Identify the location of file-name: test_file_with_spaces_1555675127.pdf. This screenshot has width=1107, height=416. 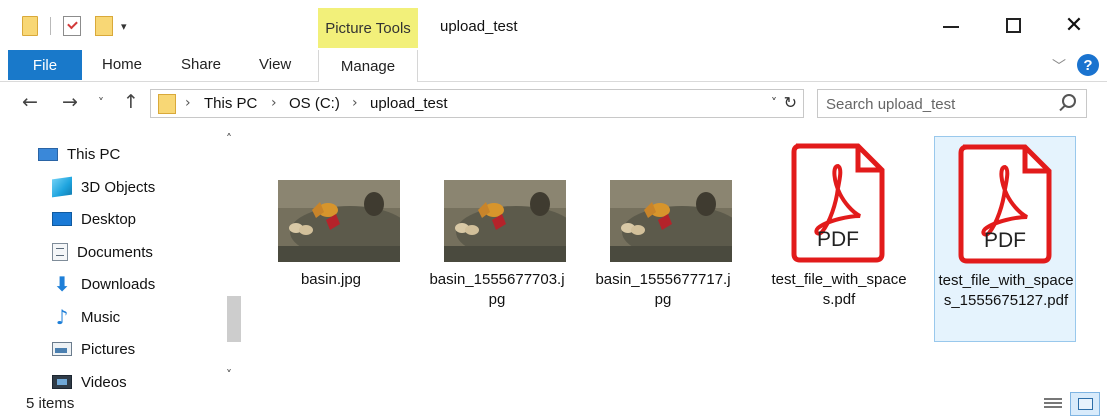
(1006, 290).